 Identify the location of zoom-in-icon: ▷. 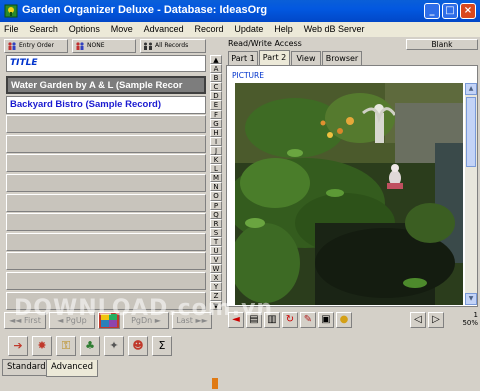
(436, 320).